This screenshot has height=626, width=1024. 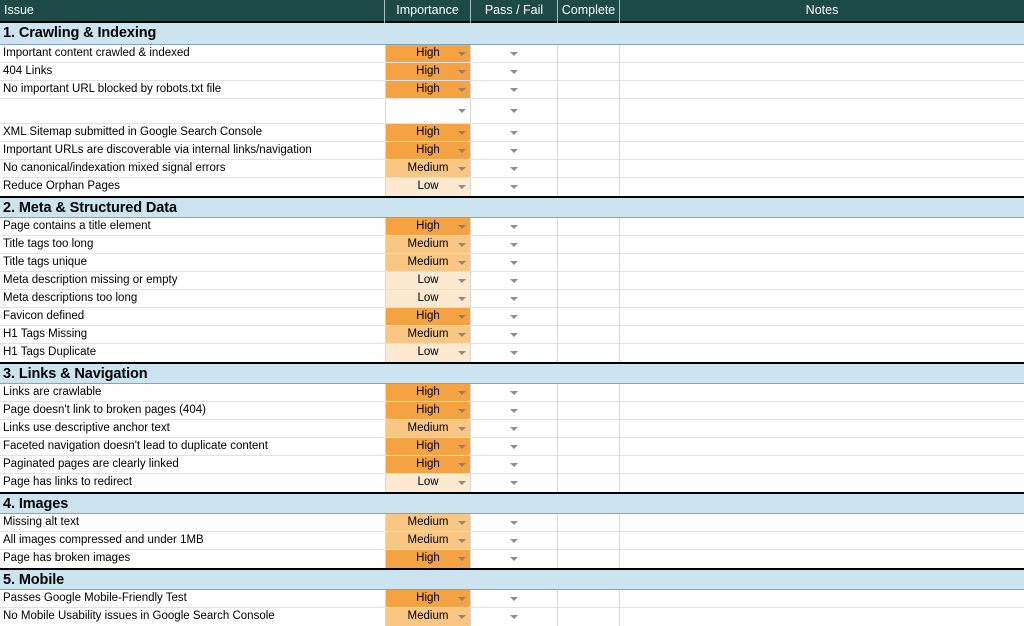 I want to click on table-row: H1 Tags Missing Medium, so click(x=512, y=335).